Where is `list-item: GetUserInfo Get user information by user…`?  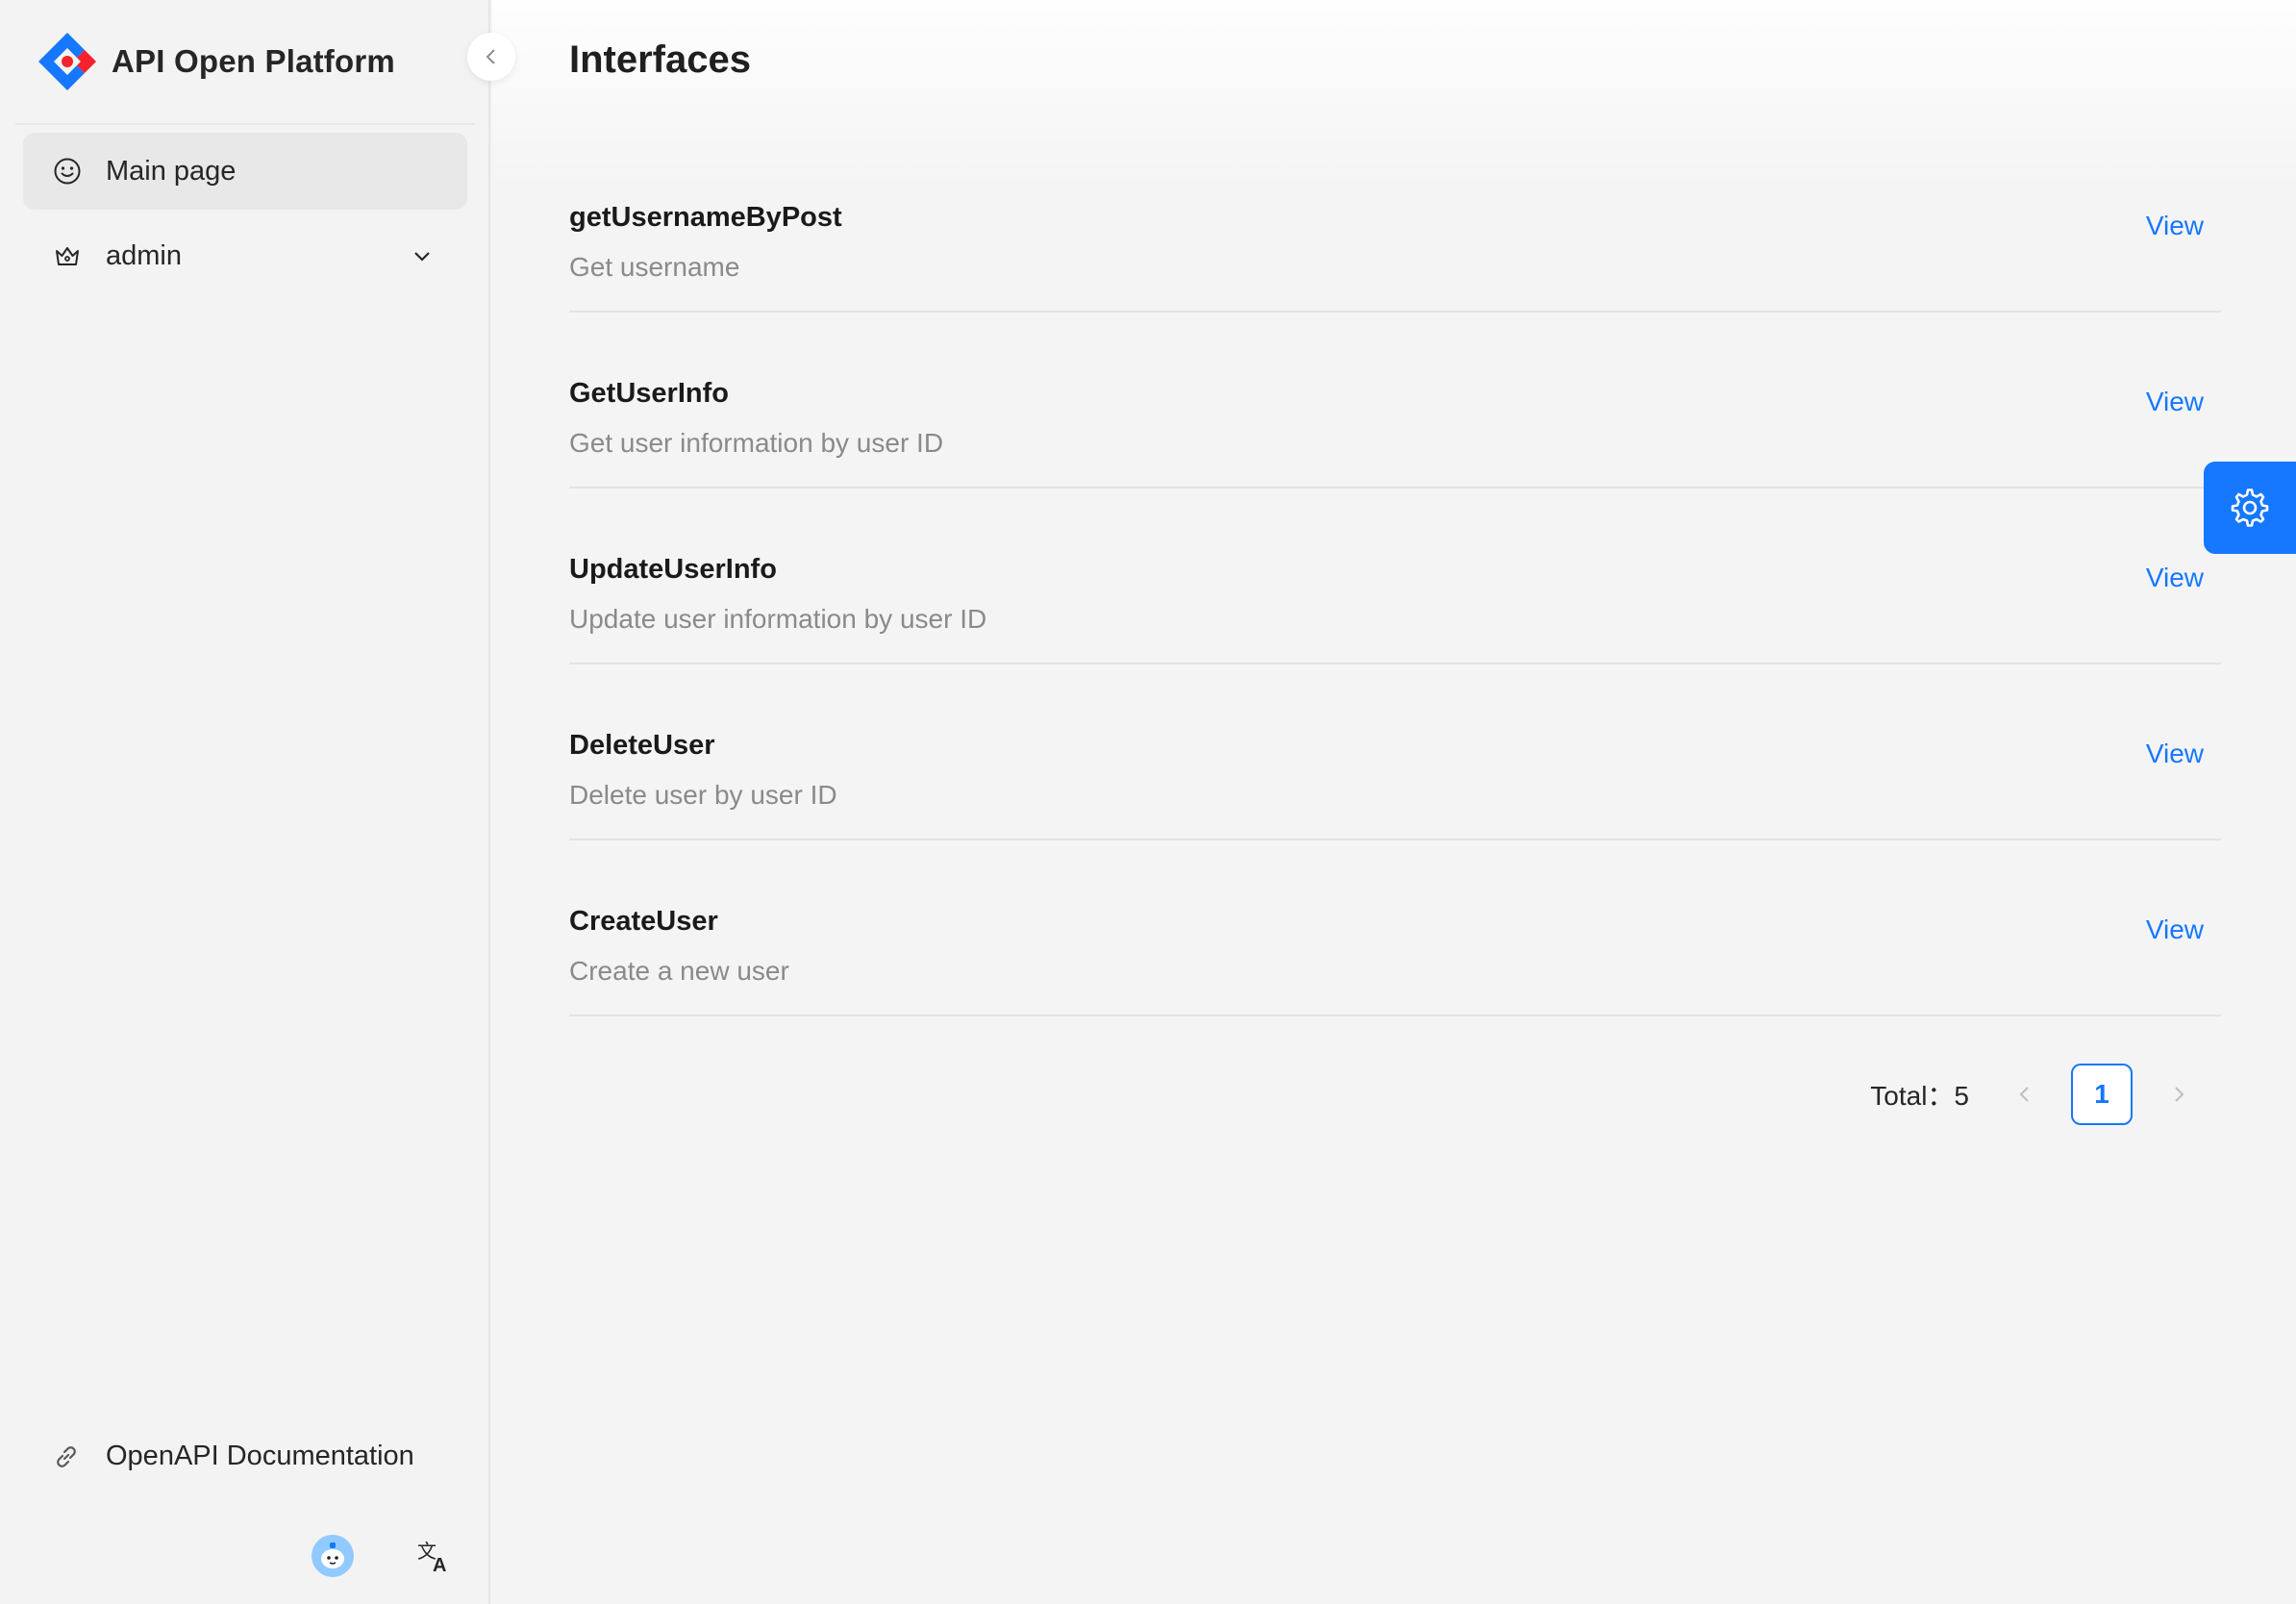
list-item: GetUserInfo Get user information by user… is located at coordinates (1395, 401).